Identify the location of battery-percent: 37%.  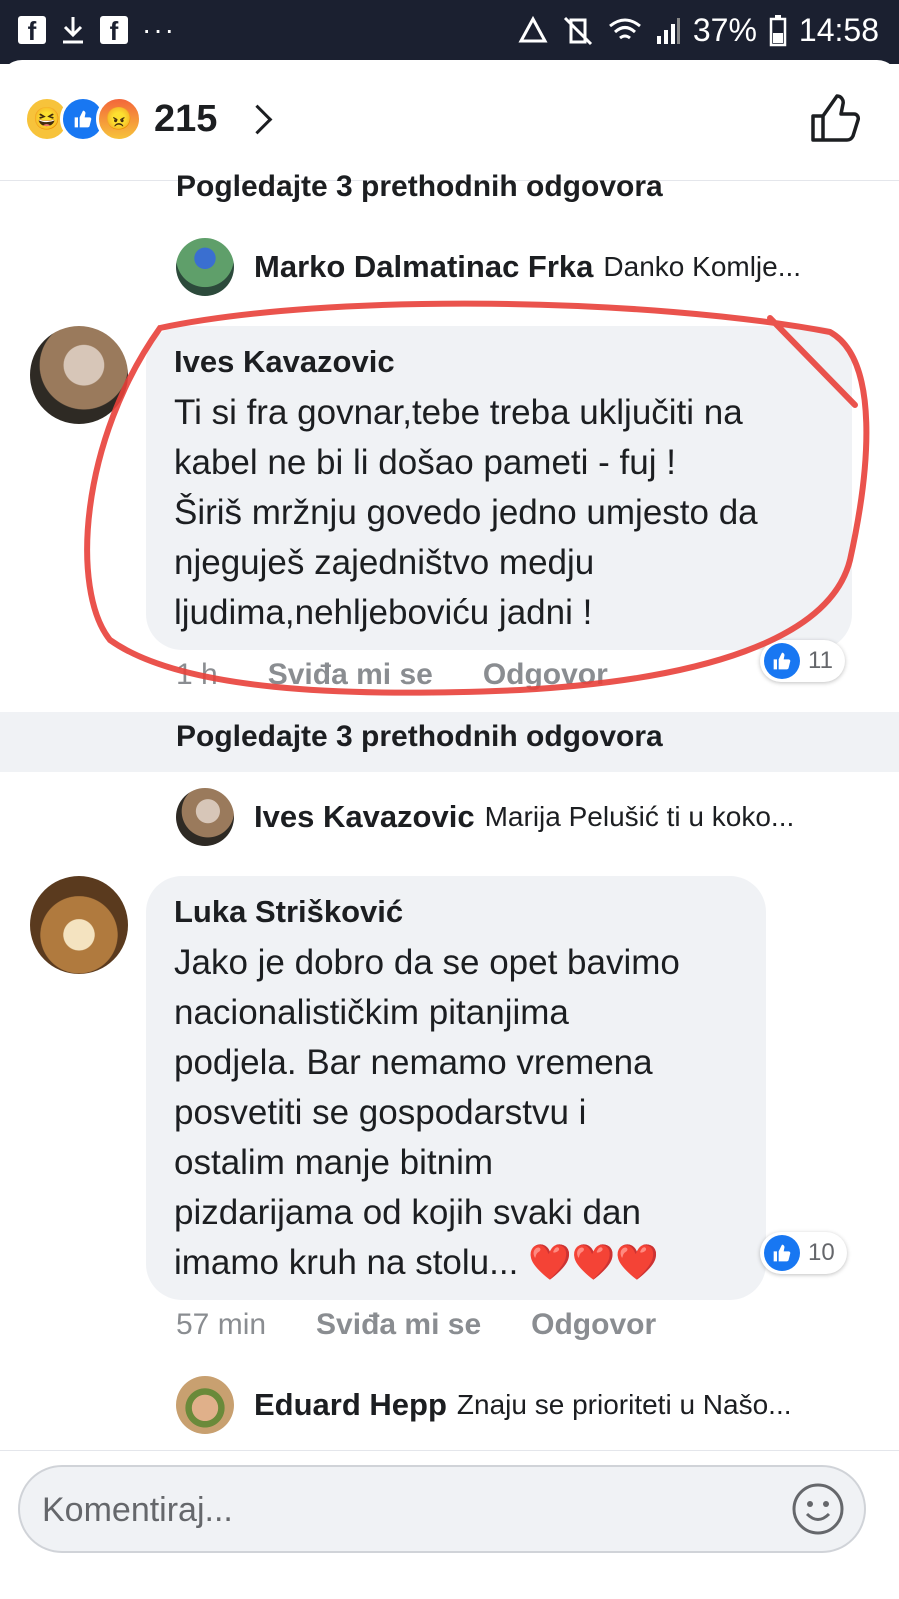
(724, 30).